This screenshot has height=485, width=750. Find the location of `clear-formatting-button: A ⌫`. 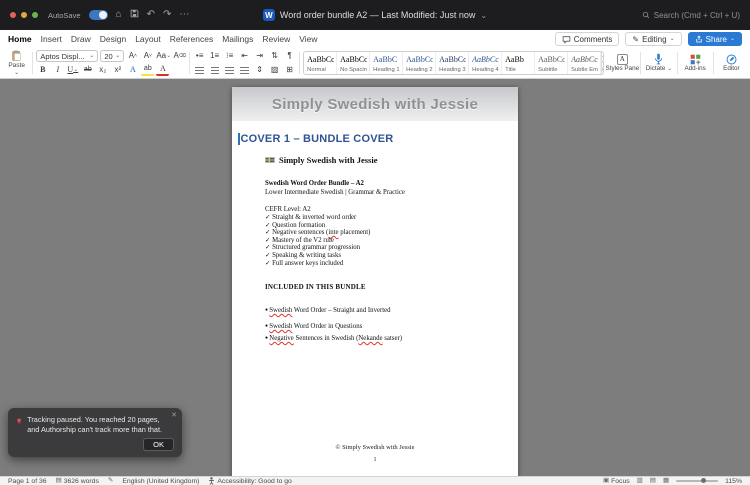

clear-formatting-button: A ⌫ is located at coordinates (179, 56).